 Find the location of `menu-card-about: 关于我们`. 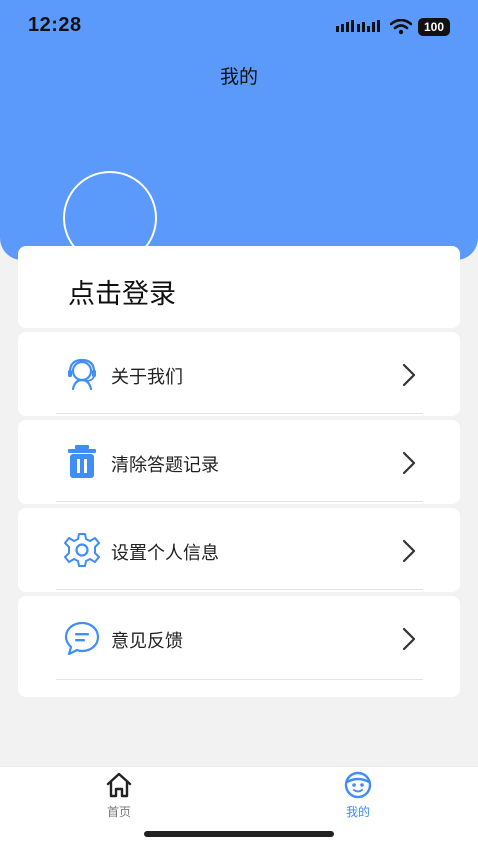

menu-card-about: 关于我们 is located at coordinates (239, 374).